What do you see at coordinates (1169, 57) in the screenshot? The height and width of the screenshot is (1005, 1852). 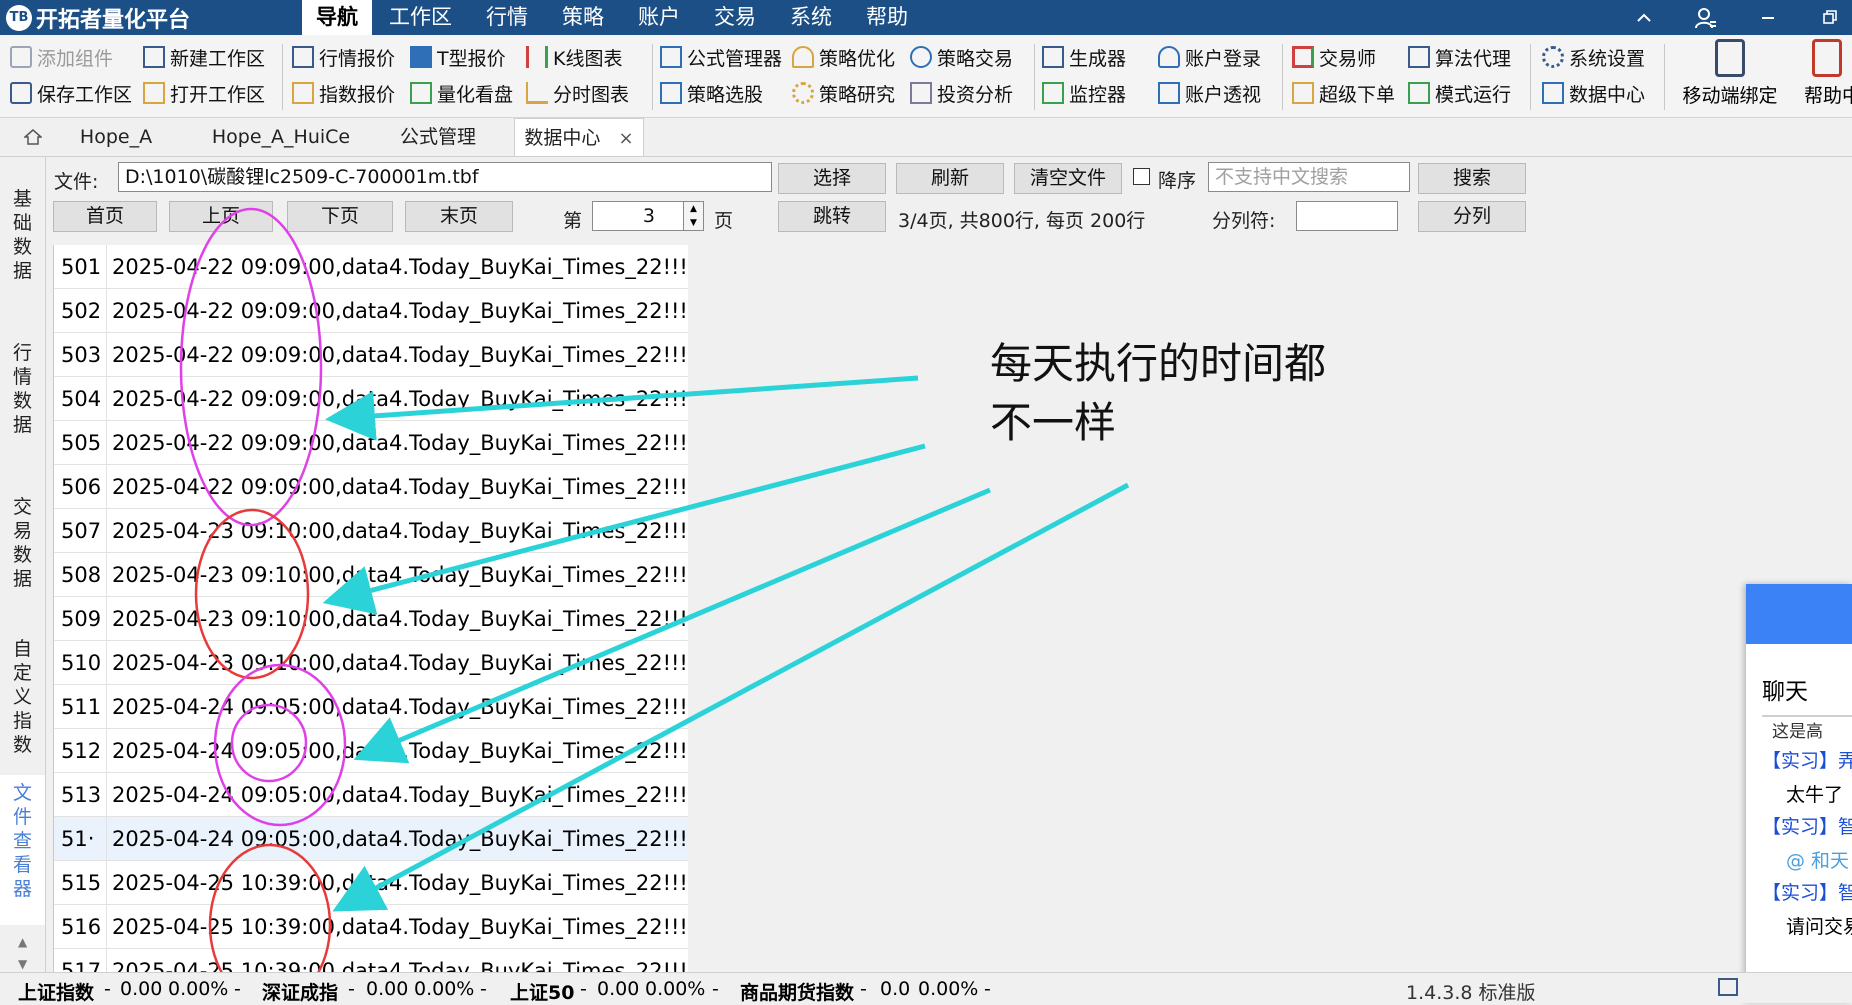 I see `account-login-icon` at bounding box center [1169, 57].